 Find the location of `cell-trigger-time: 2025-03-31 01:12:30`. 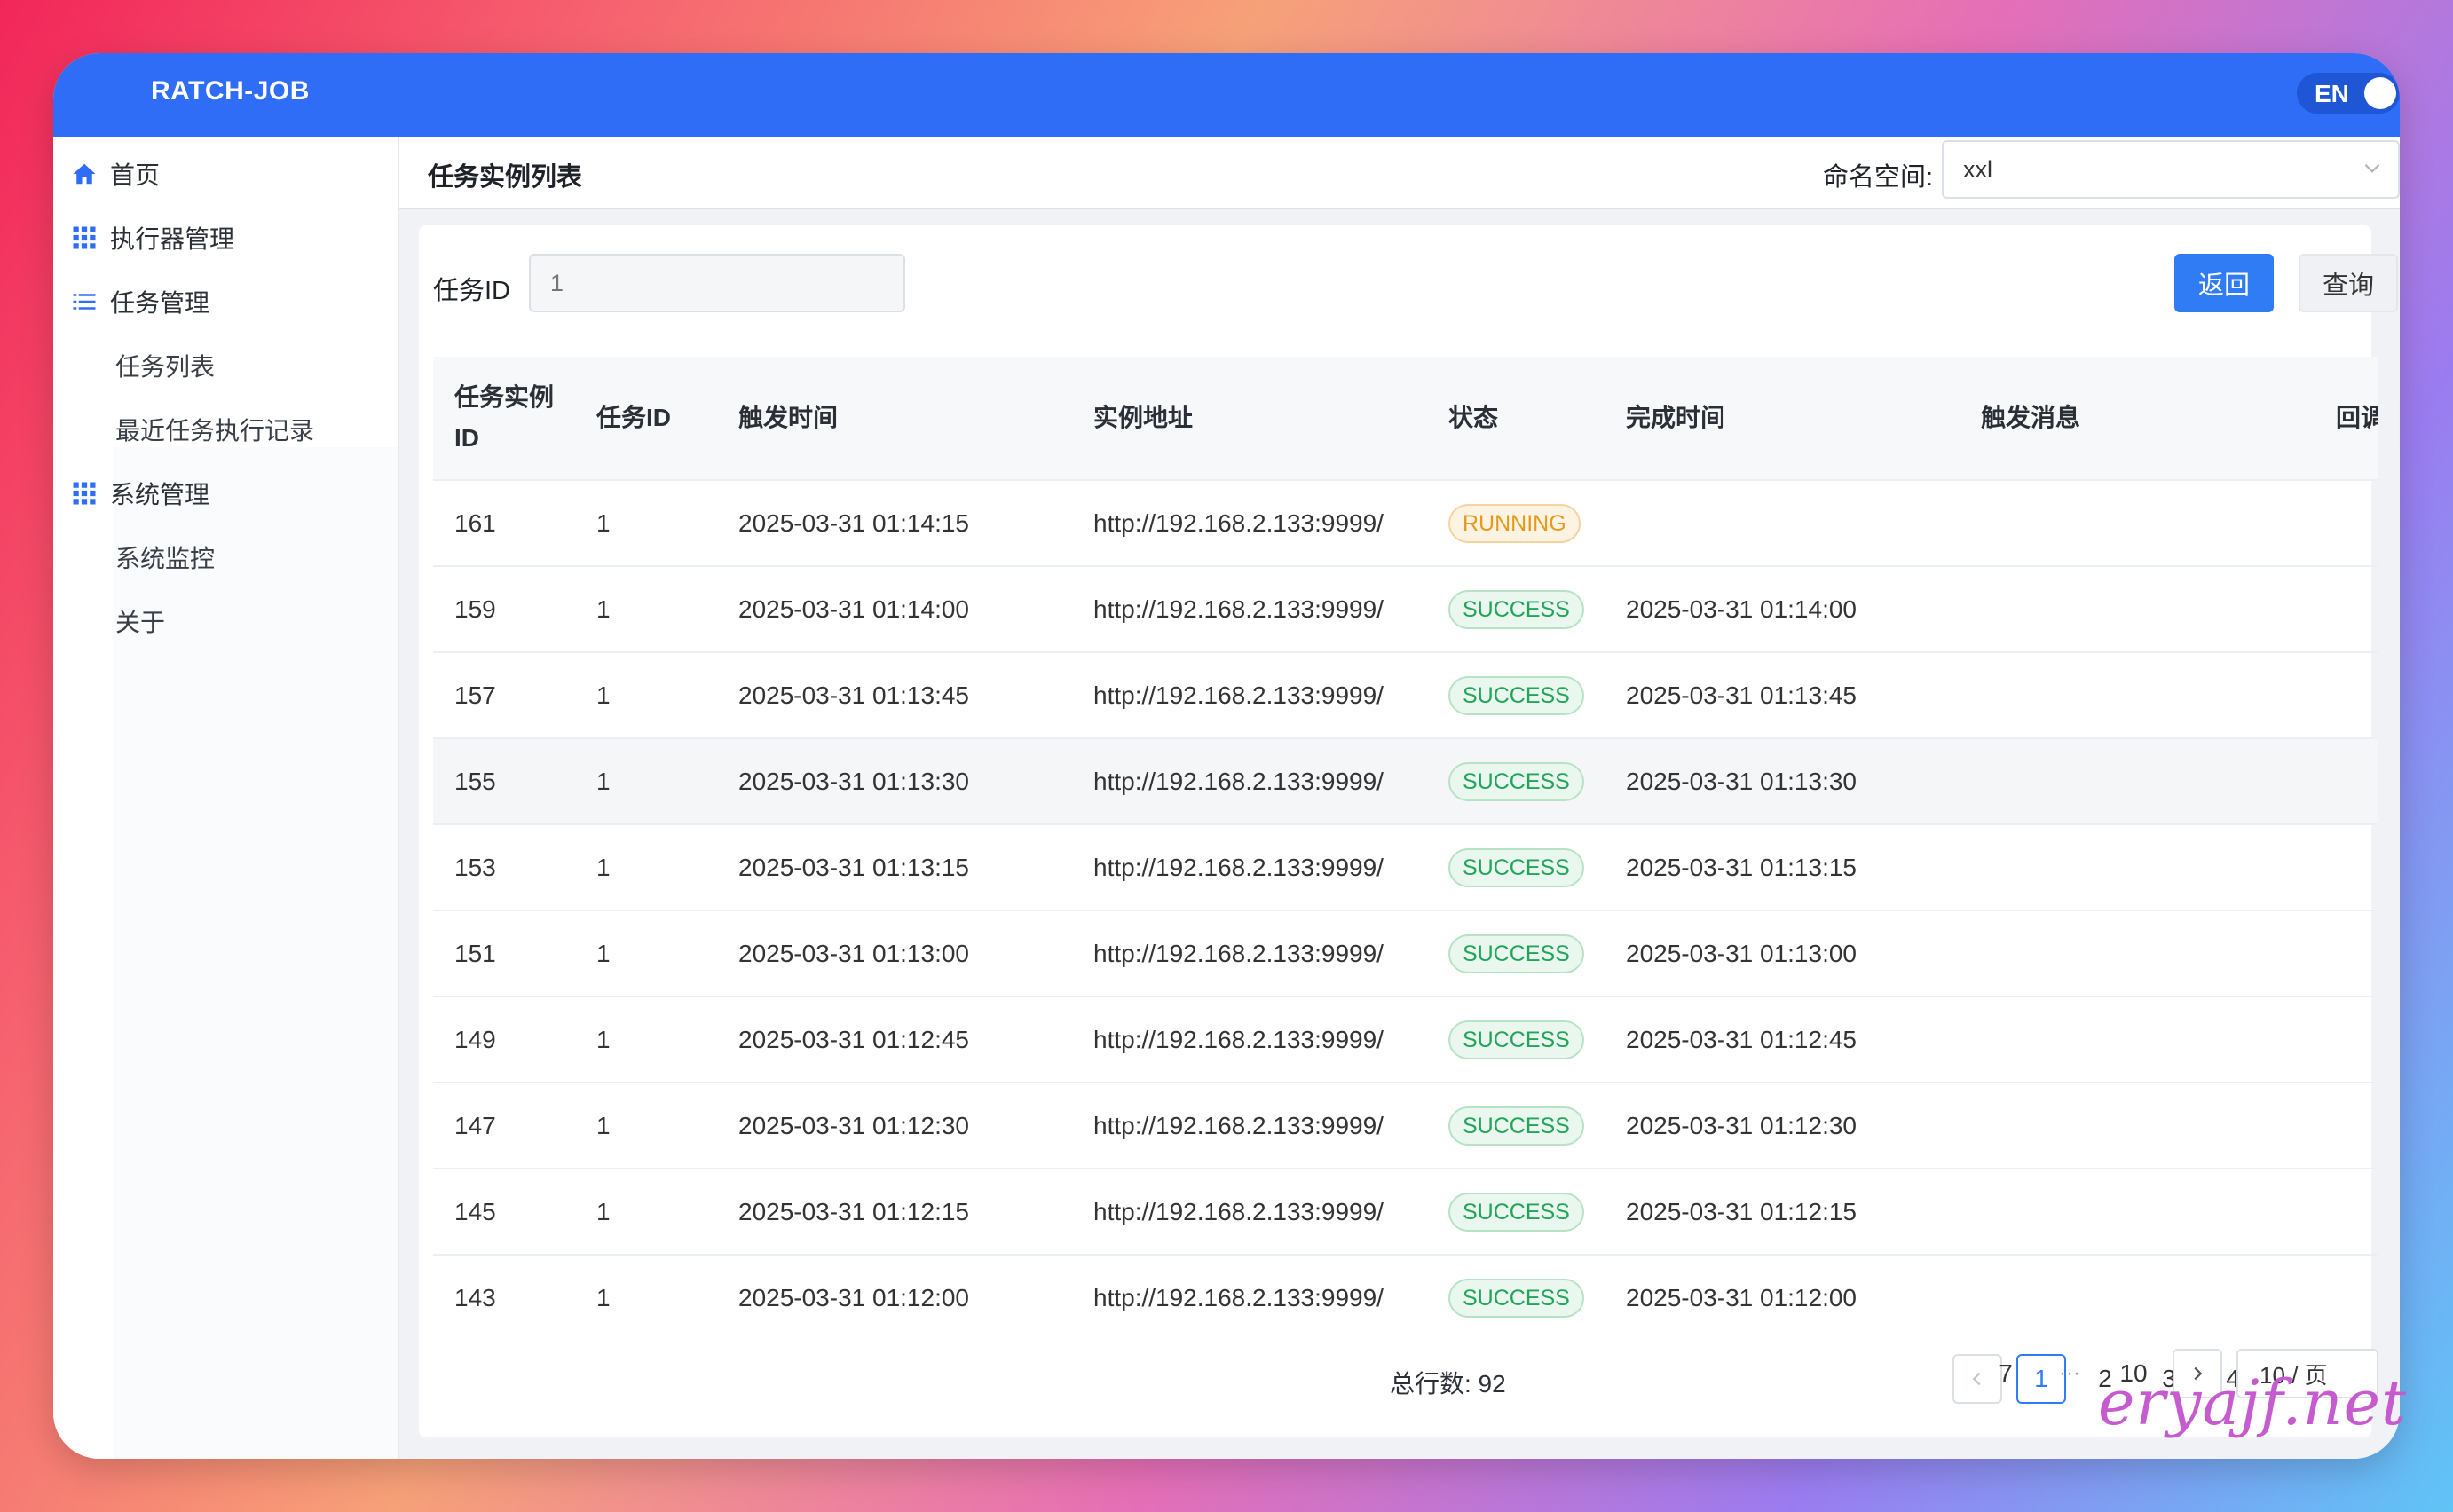

cell-trigger-time: 2025-03-31 01:12:30 is located at coordinates (894, 1126).